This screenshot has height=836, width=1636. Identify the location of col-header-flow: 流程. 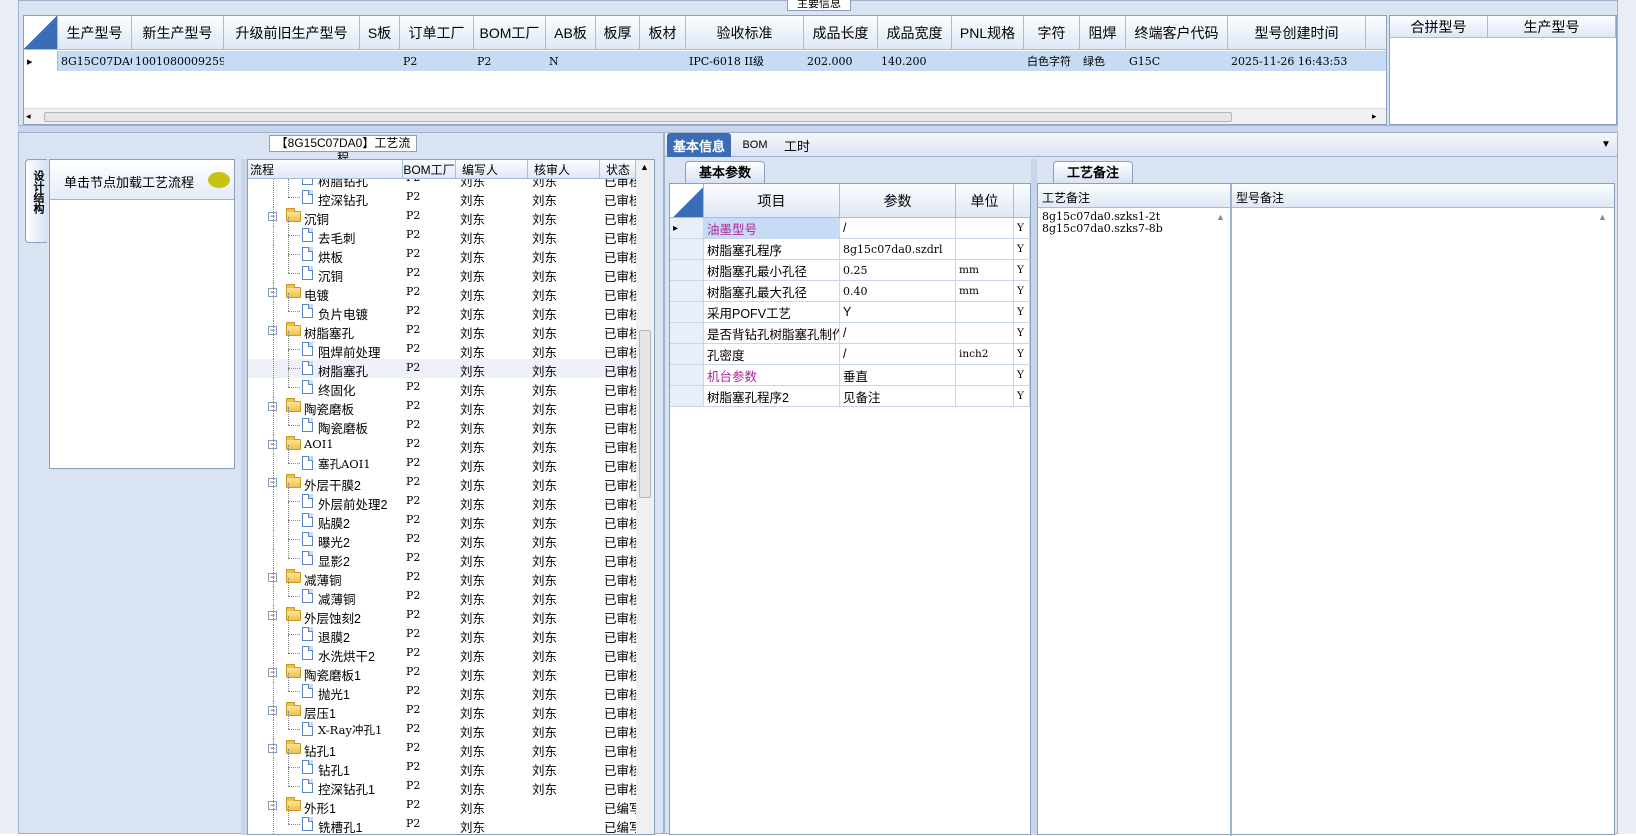
(325, 169).